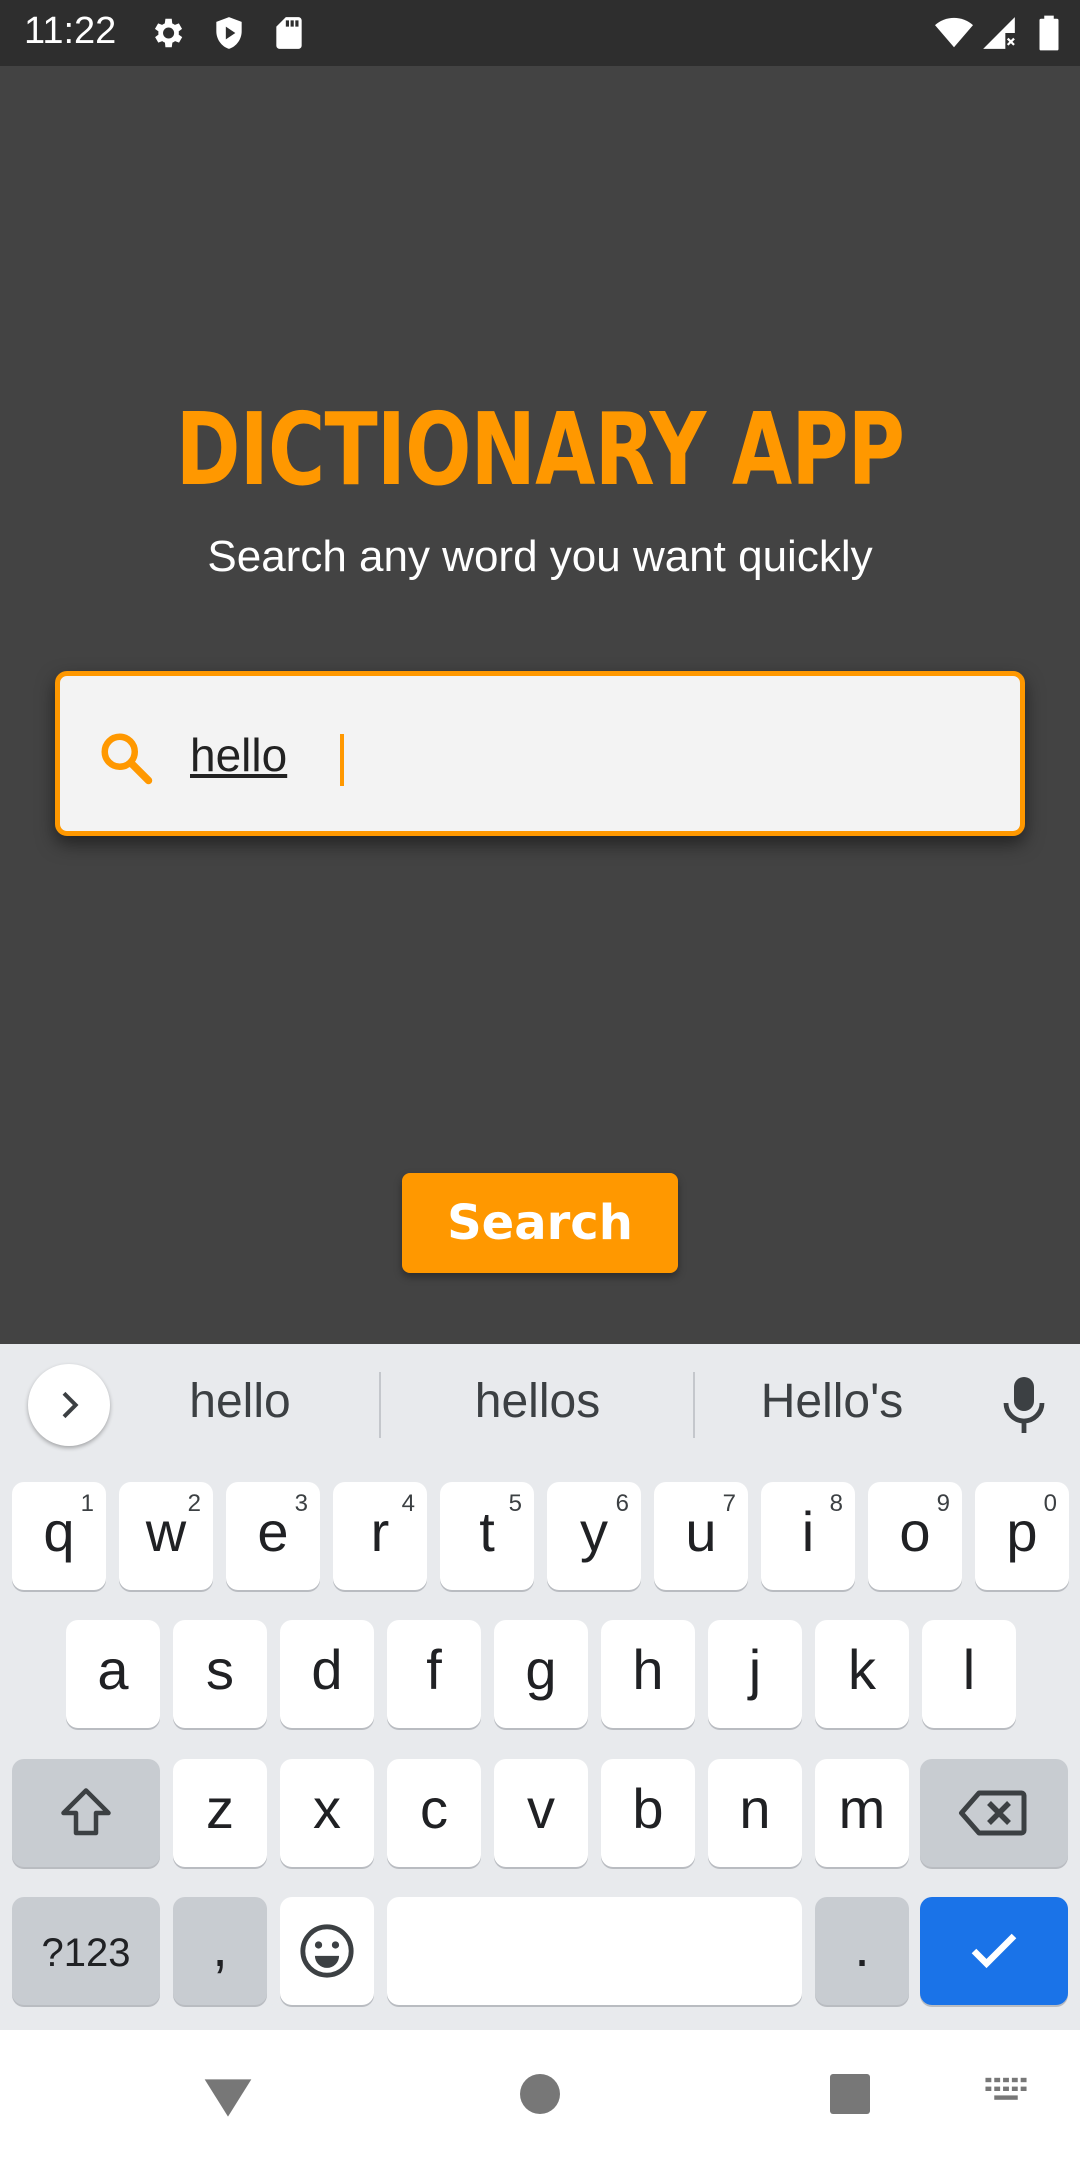 The height and width of the screenshot is (2160, 1080). I want to click on key-l: l, so click(969, 1674).